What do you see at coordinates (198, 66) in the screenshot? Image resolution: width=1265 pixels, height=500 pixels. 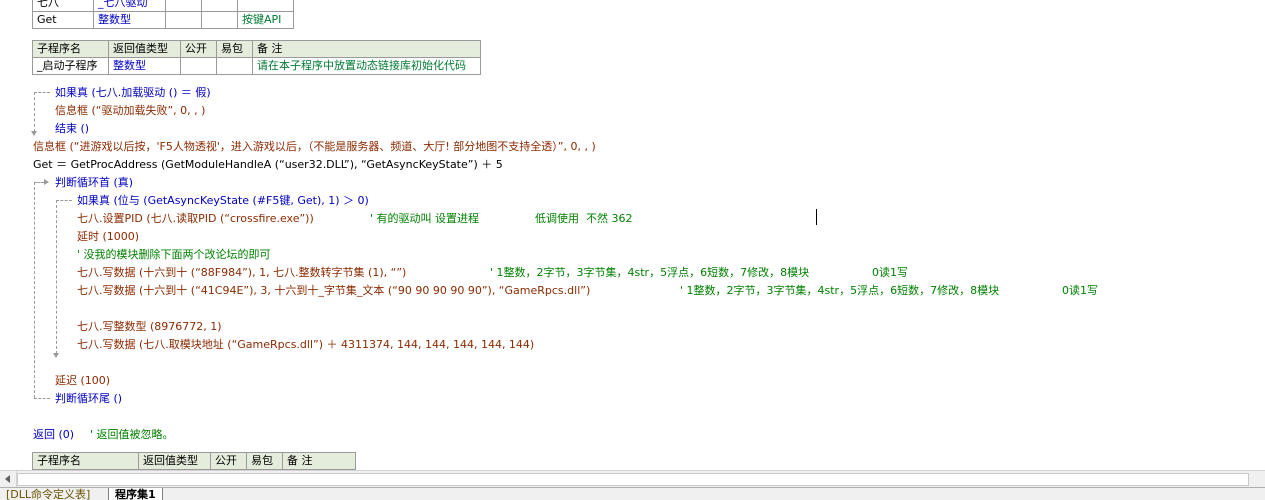 I see `sub-public-cell` at bounding box center [198, 66].